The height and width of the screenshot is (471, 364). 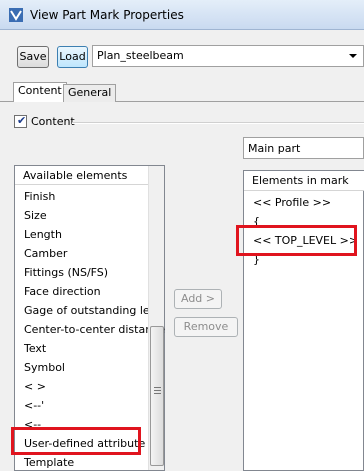 I want to click on list-item: < >, so click(x=82, y=386).